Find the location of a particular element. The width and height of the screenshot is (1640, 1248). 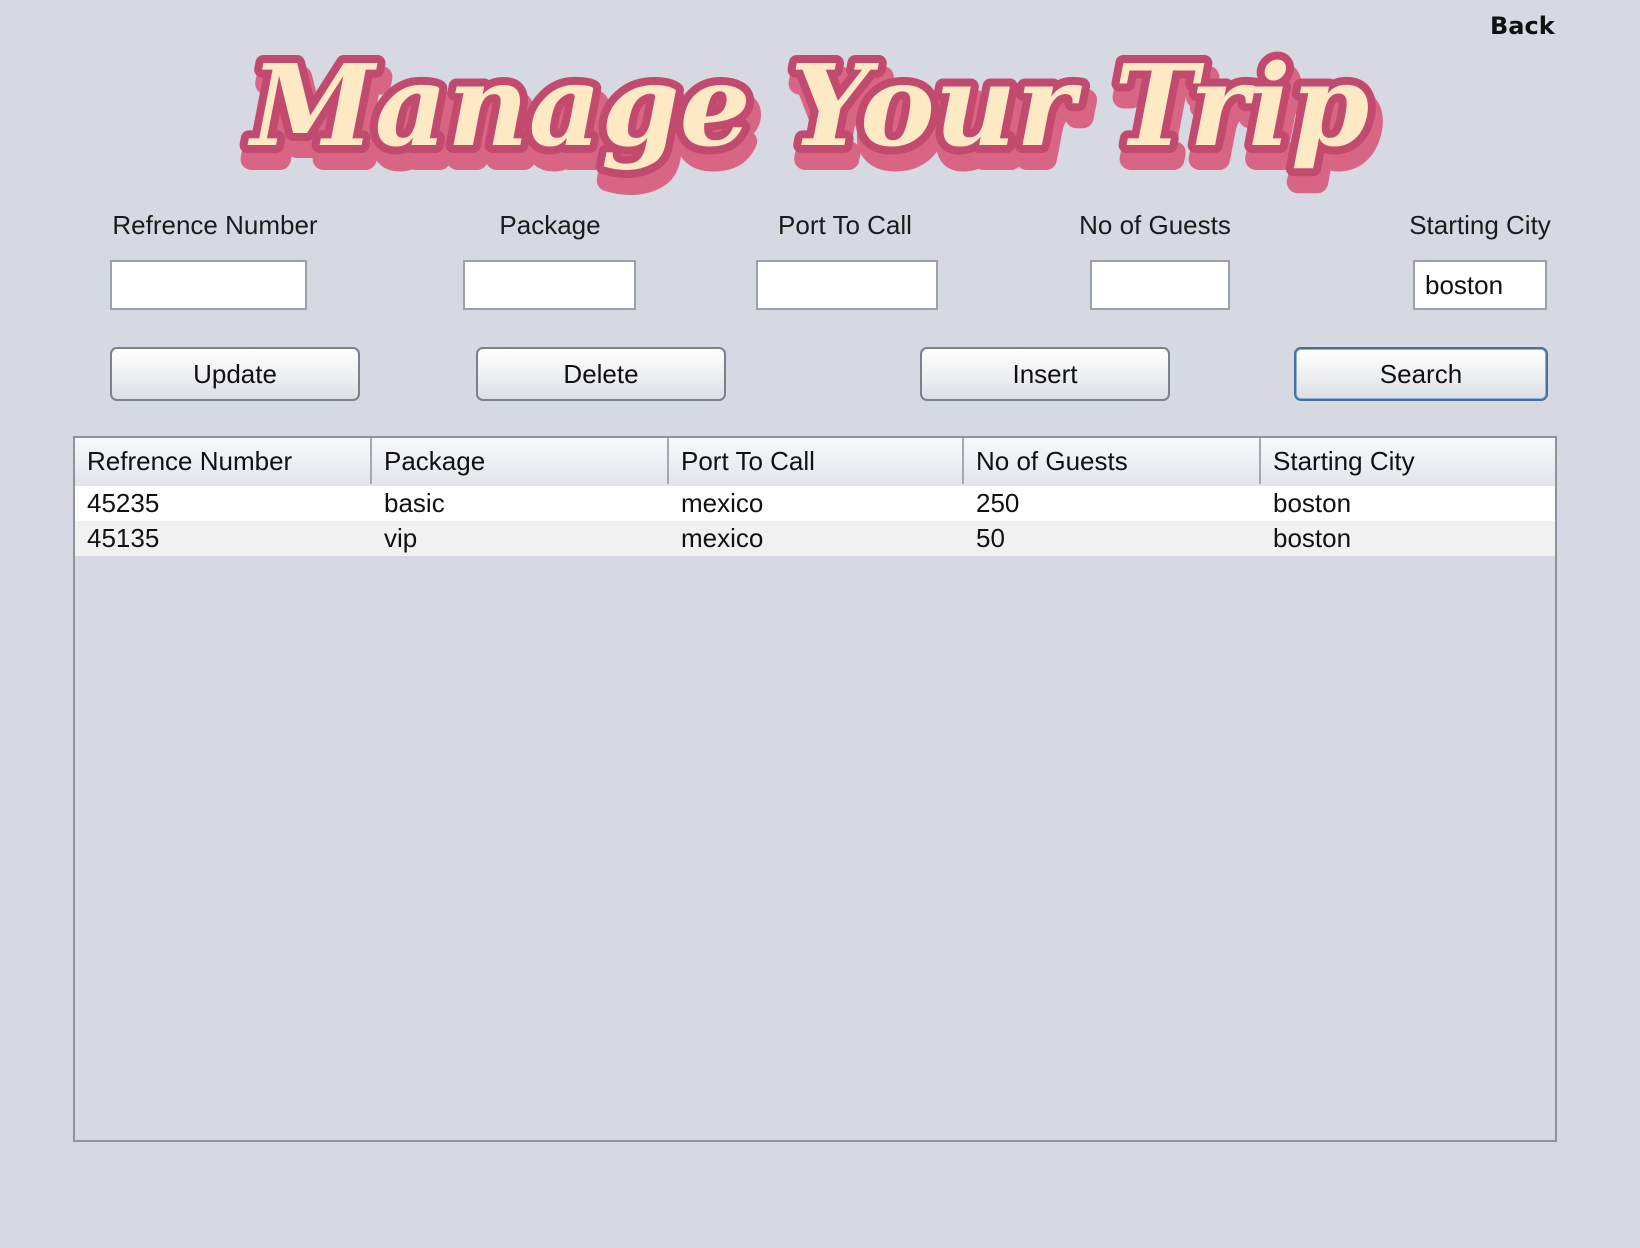

back-link: Back is located at coordinates (1522, 26).